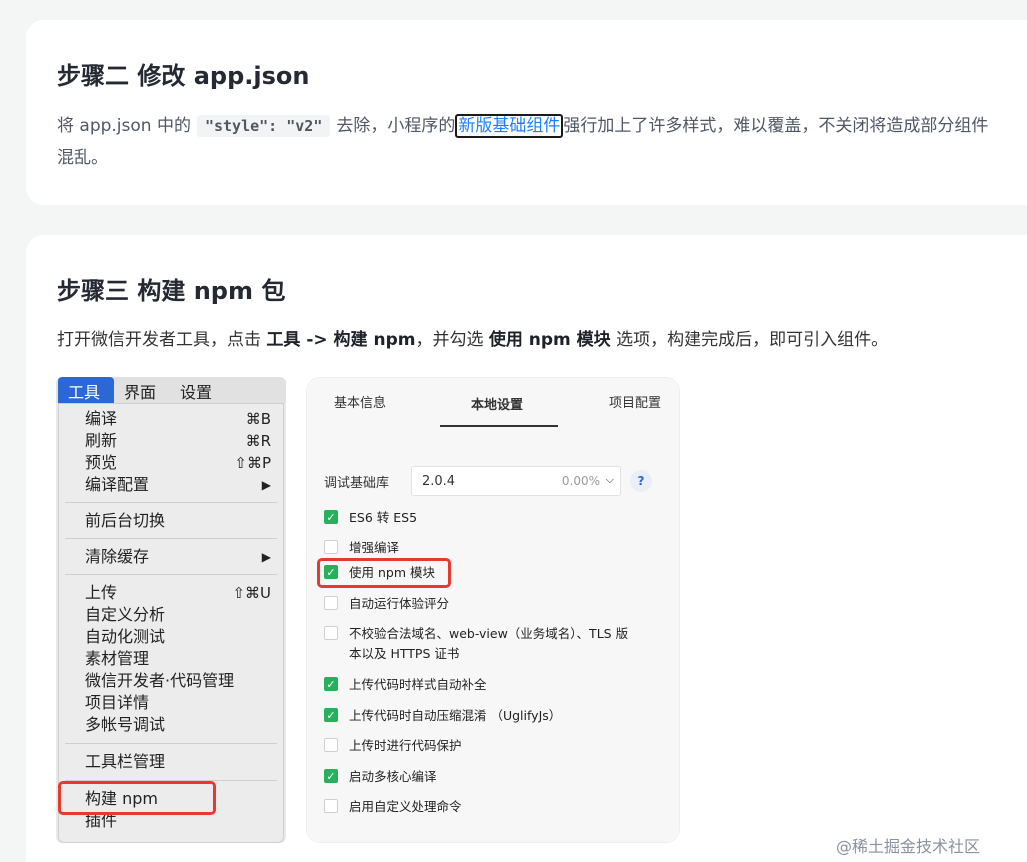 The width and height of the screenshot is (1027, 862). What do you see at coordinates (383, 517) in the screenshot?
I see `option-label: ES6 转 ES5` at bounding box center [383, 517].